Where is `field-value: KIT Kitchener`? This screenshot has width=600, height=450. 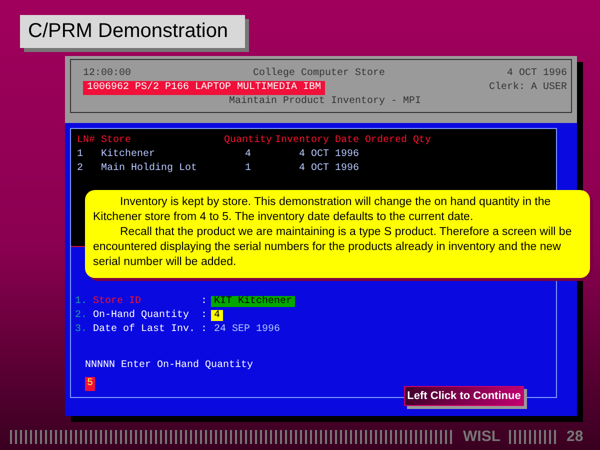 field-value: KIT Kitchener is located at coordinates (253, 301).